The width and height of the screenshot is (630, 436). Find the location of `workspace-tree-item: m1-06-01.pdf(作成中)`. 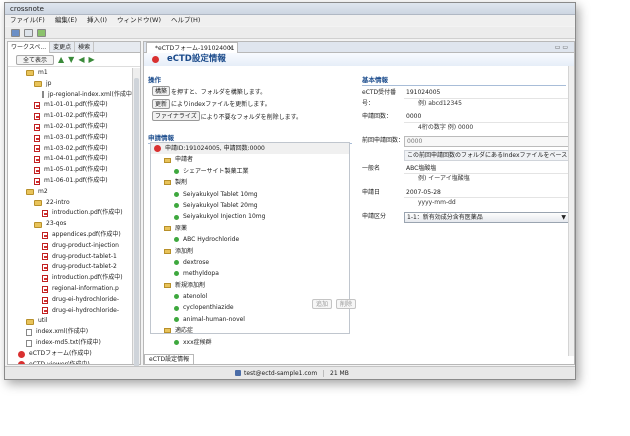

workspace-tree-item: m1-06-01.pdf(作成中) is located at coordinates (70, 181).